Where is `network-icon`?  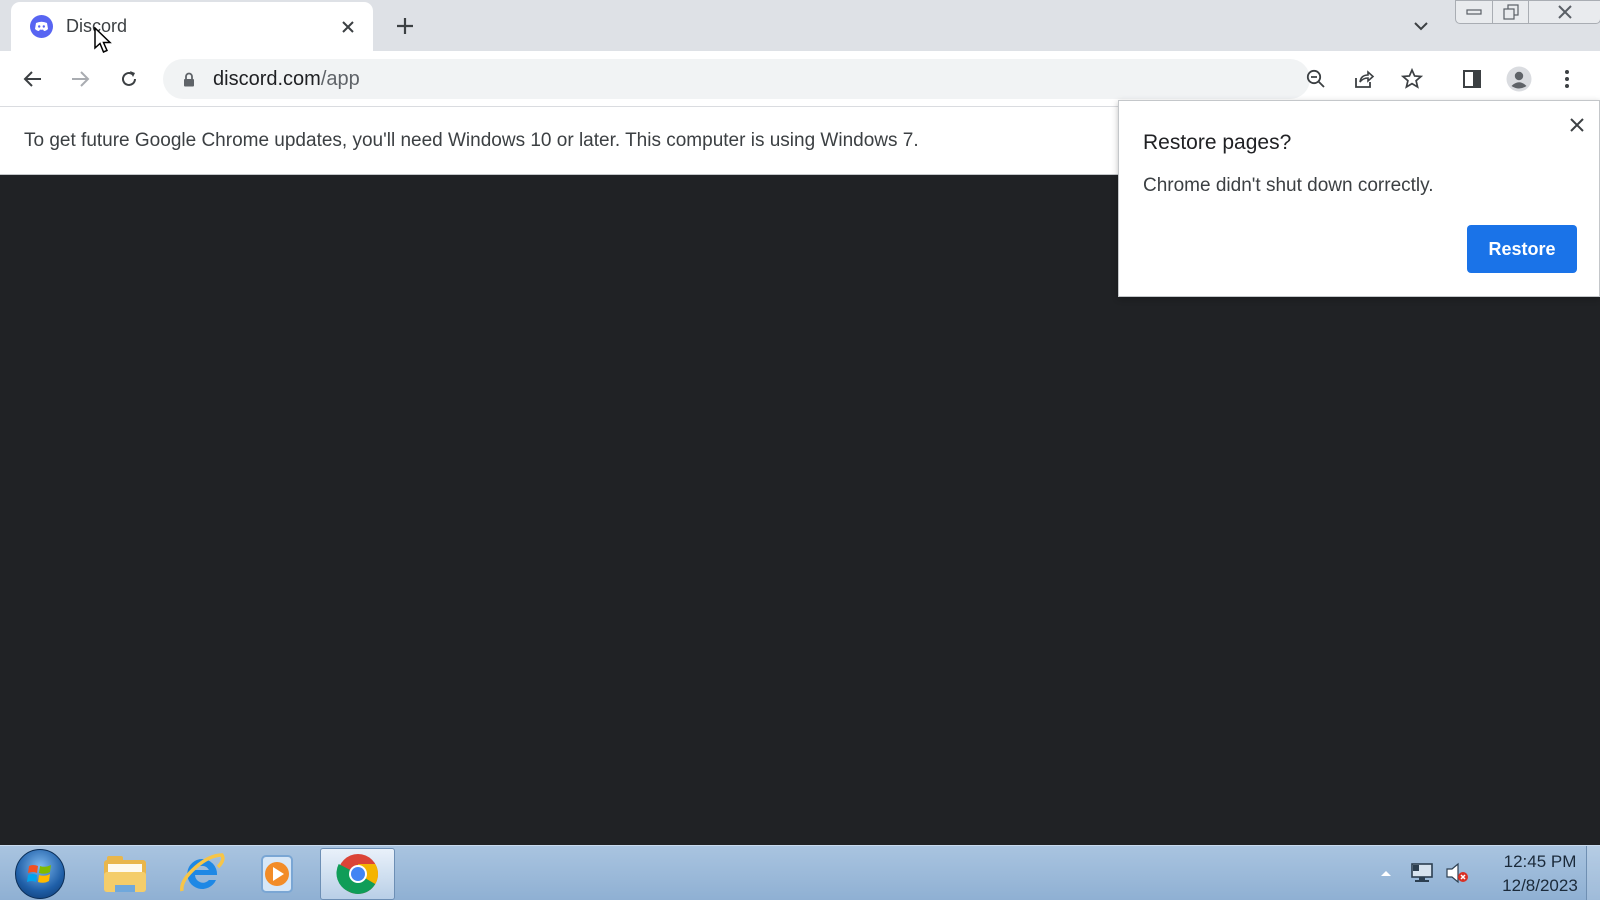
network-icon is located at coordinates (1422, 873).